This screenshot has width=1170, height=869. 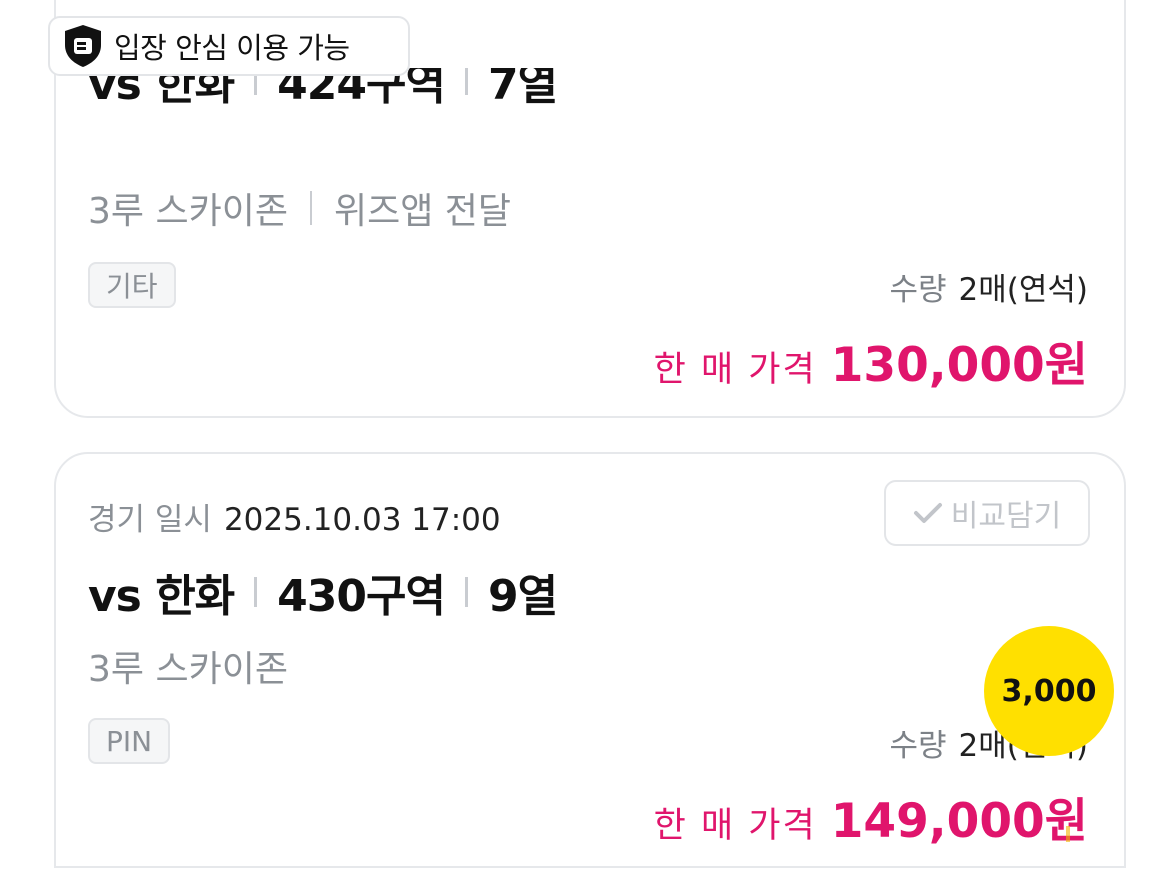 I want to click on listing-title: vs 한화 430구역 9열, so click(x=323, y=592).